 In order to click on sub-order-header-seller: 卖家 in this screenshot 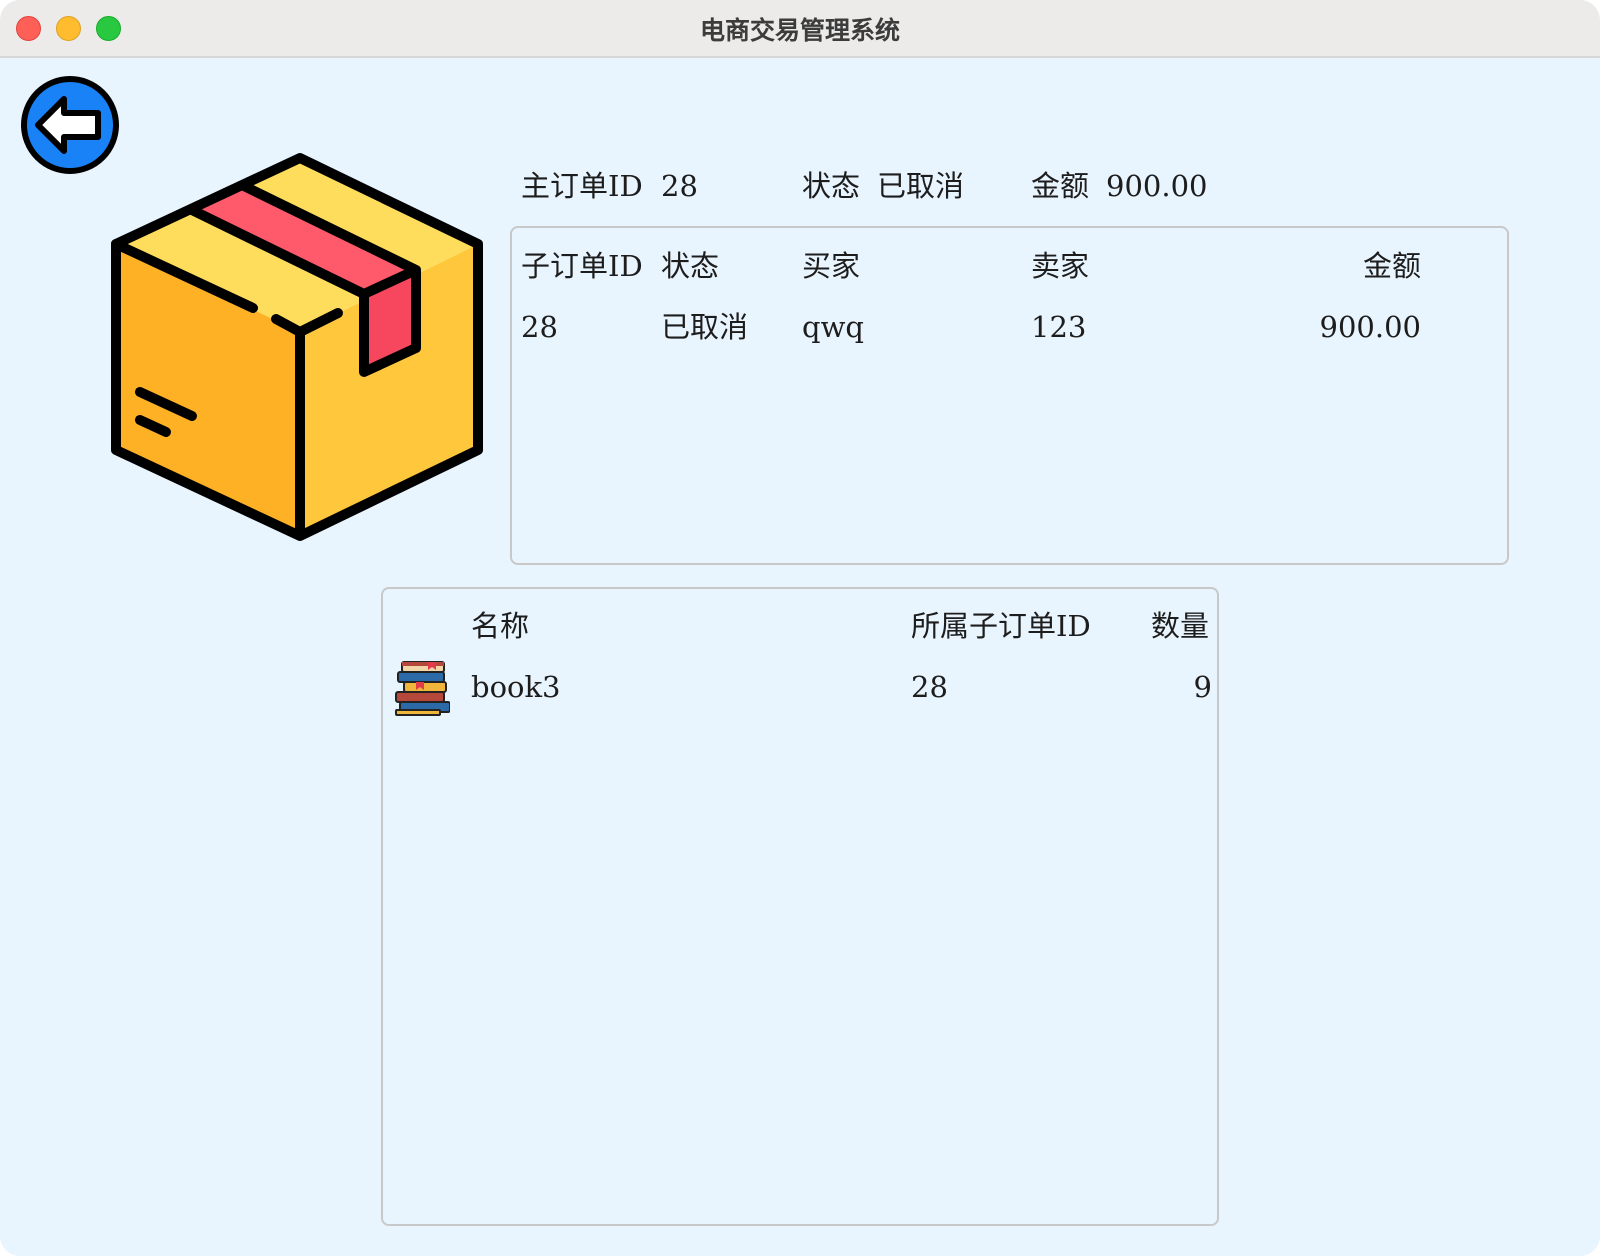, I will do `click(1060, 266)`.